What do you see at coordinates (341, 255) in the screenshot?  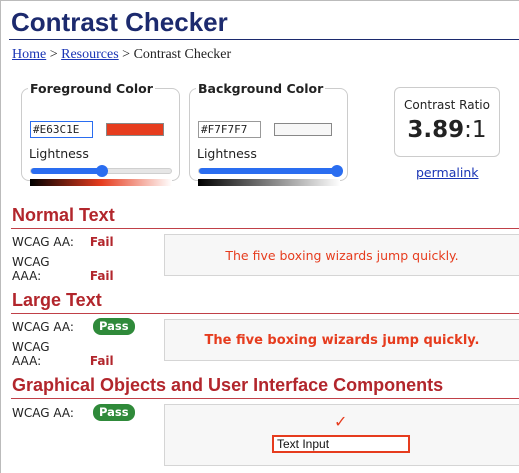 I see `normal-text-sample: The five boxing wizards jump quickly.` at bounding box center [341, 255].